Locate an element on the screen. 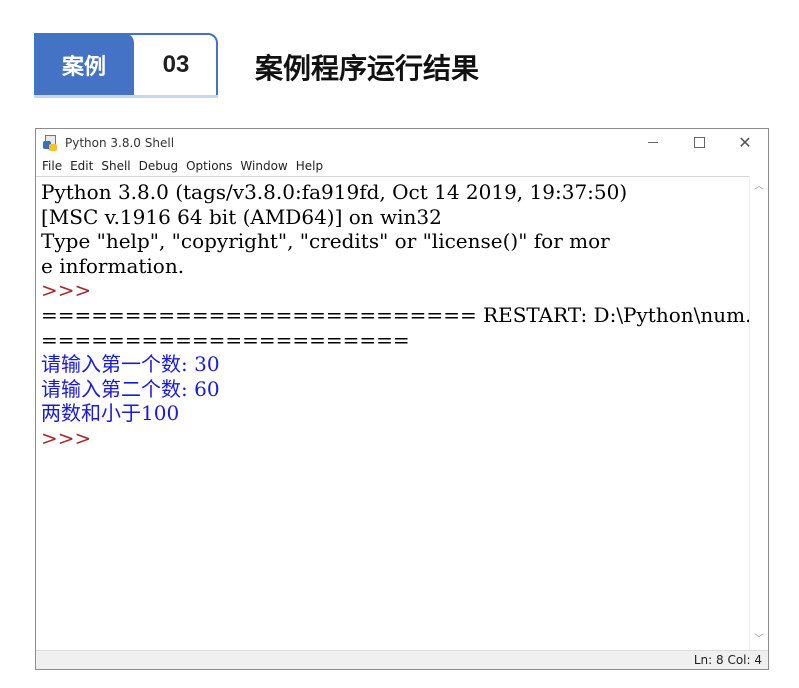  shell-line: e information. is located at coordinates (113, 265).